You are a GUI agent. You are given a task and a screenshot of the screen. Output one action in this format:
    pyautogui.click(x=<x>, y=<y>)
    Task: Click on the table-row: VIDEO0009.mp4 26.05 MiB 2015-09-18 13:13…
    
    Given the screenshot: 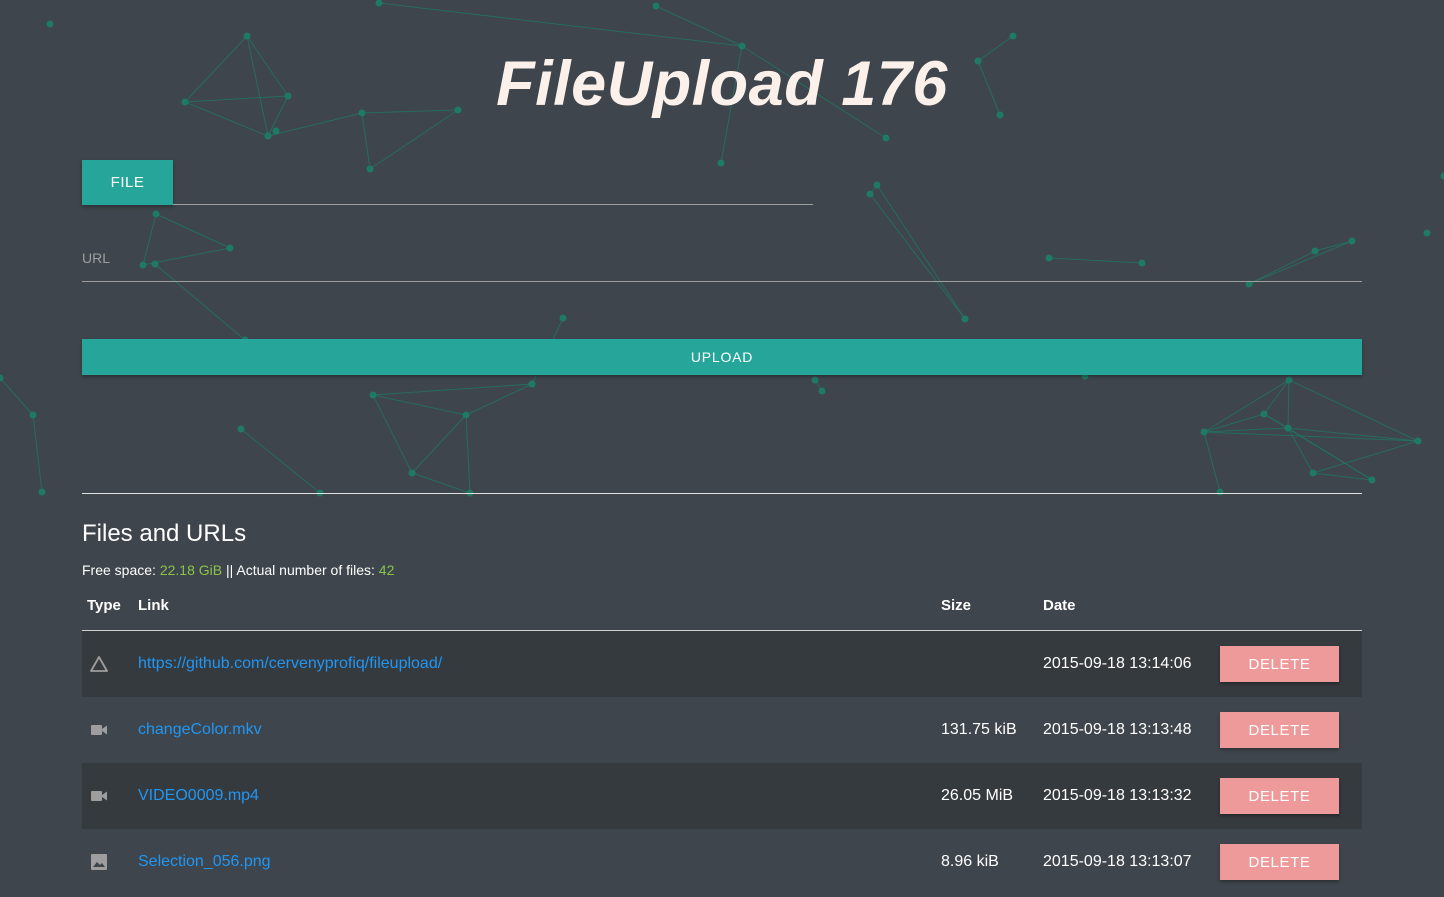 What is the action you would take?
    pyautogui.click(x=722, y=796)
    